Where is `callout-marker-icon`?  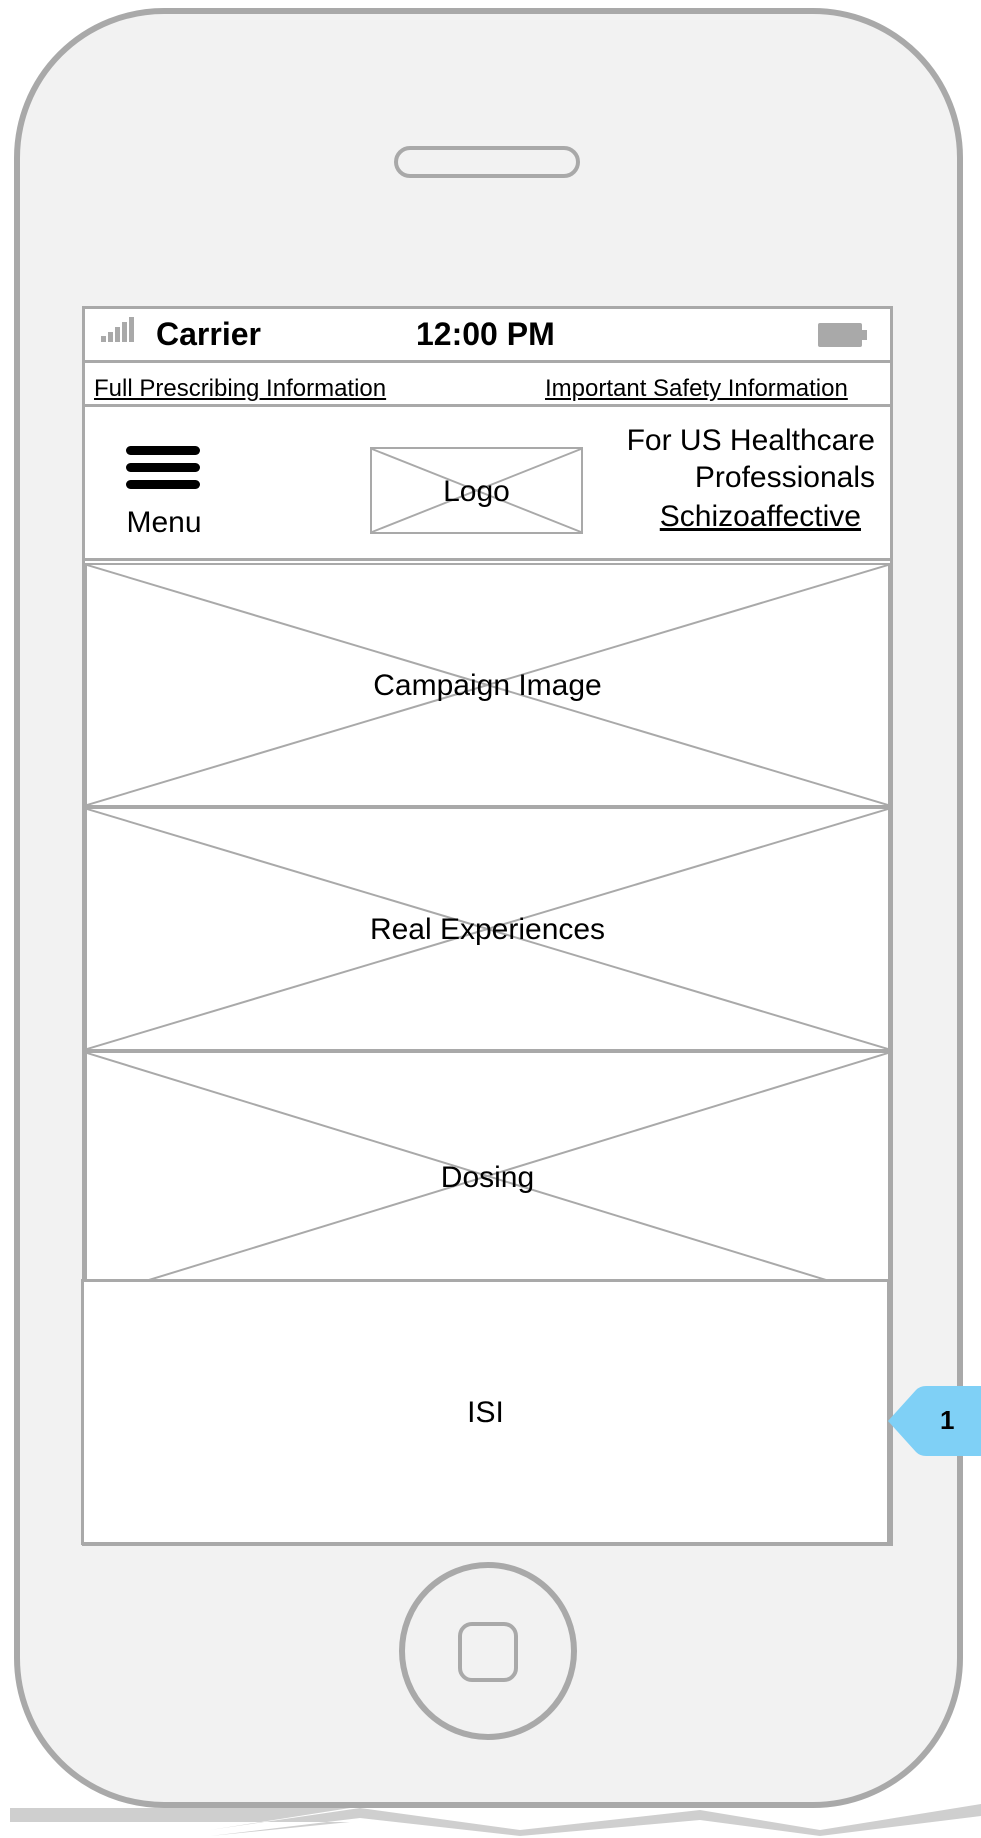 callout-marker-icon is located at coordinates (934, 1421).